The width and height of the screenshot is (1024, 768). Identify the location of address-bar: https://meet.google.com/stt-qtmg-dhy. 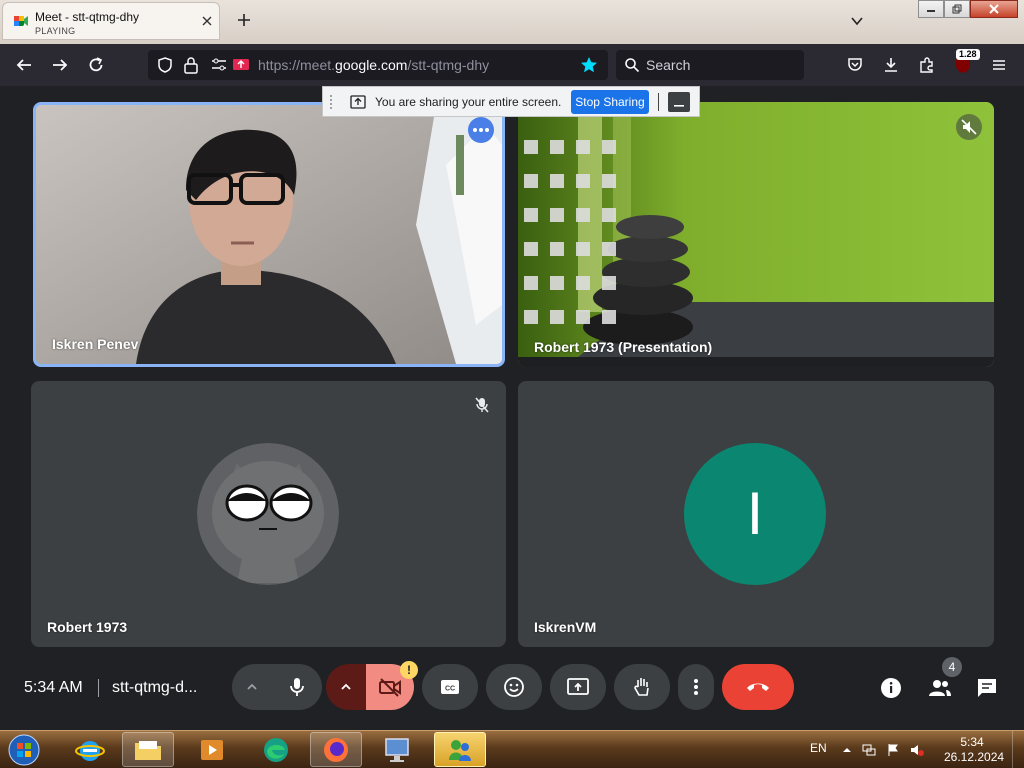
(378, 65).